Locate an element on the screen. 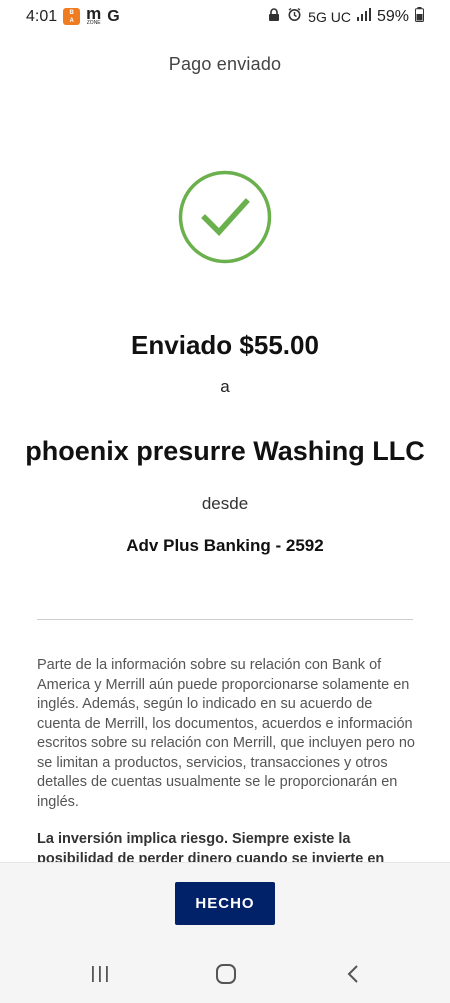 This screenshot has width=450, height=1003. source-account: Adv Plus Banking - 2592 is located at coordinates (225, 545).